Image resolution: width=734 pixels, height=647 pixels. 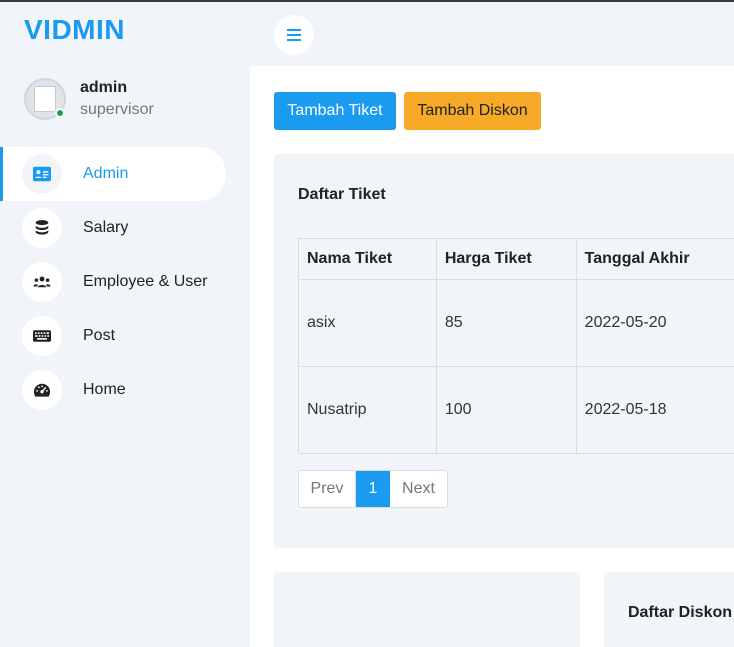 I want to click on sidebar-item-label: Home, so click(x=104, y=389).